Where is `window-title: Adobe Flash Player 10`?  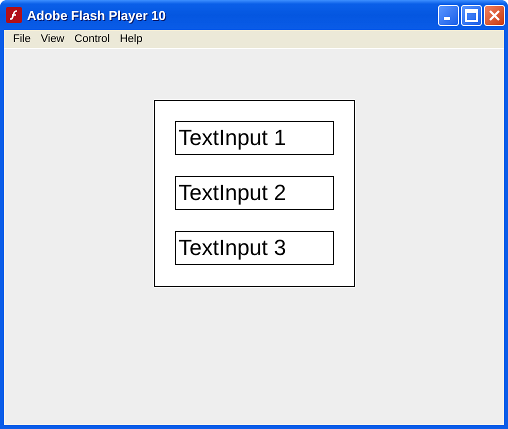 window-title: Adobe Flash Player 10 is located at coordinates (97, 15).